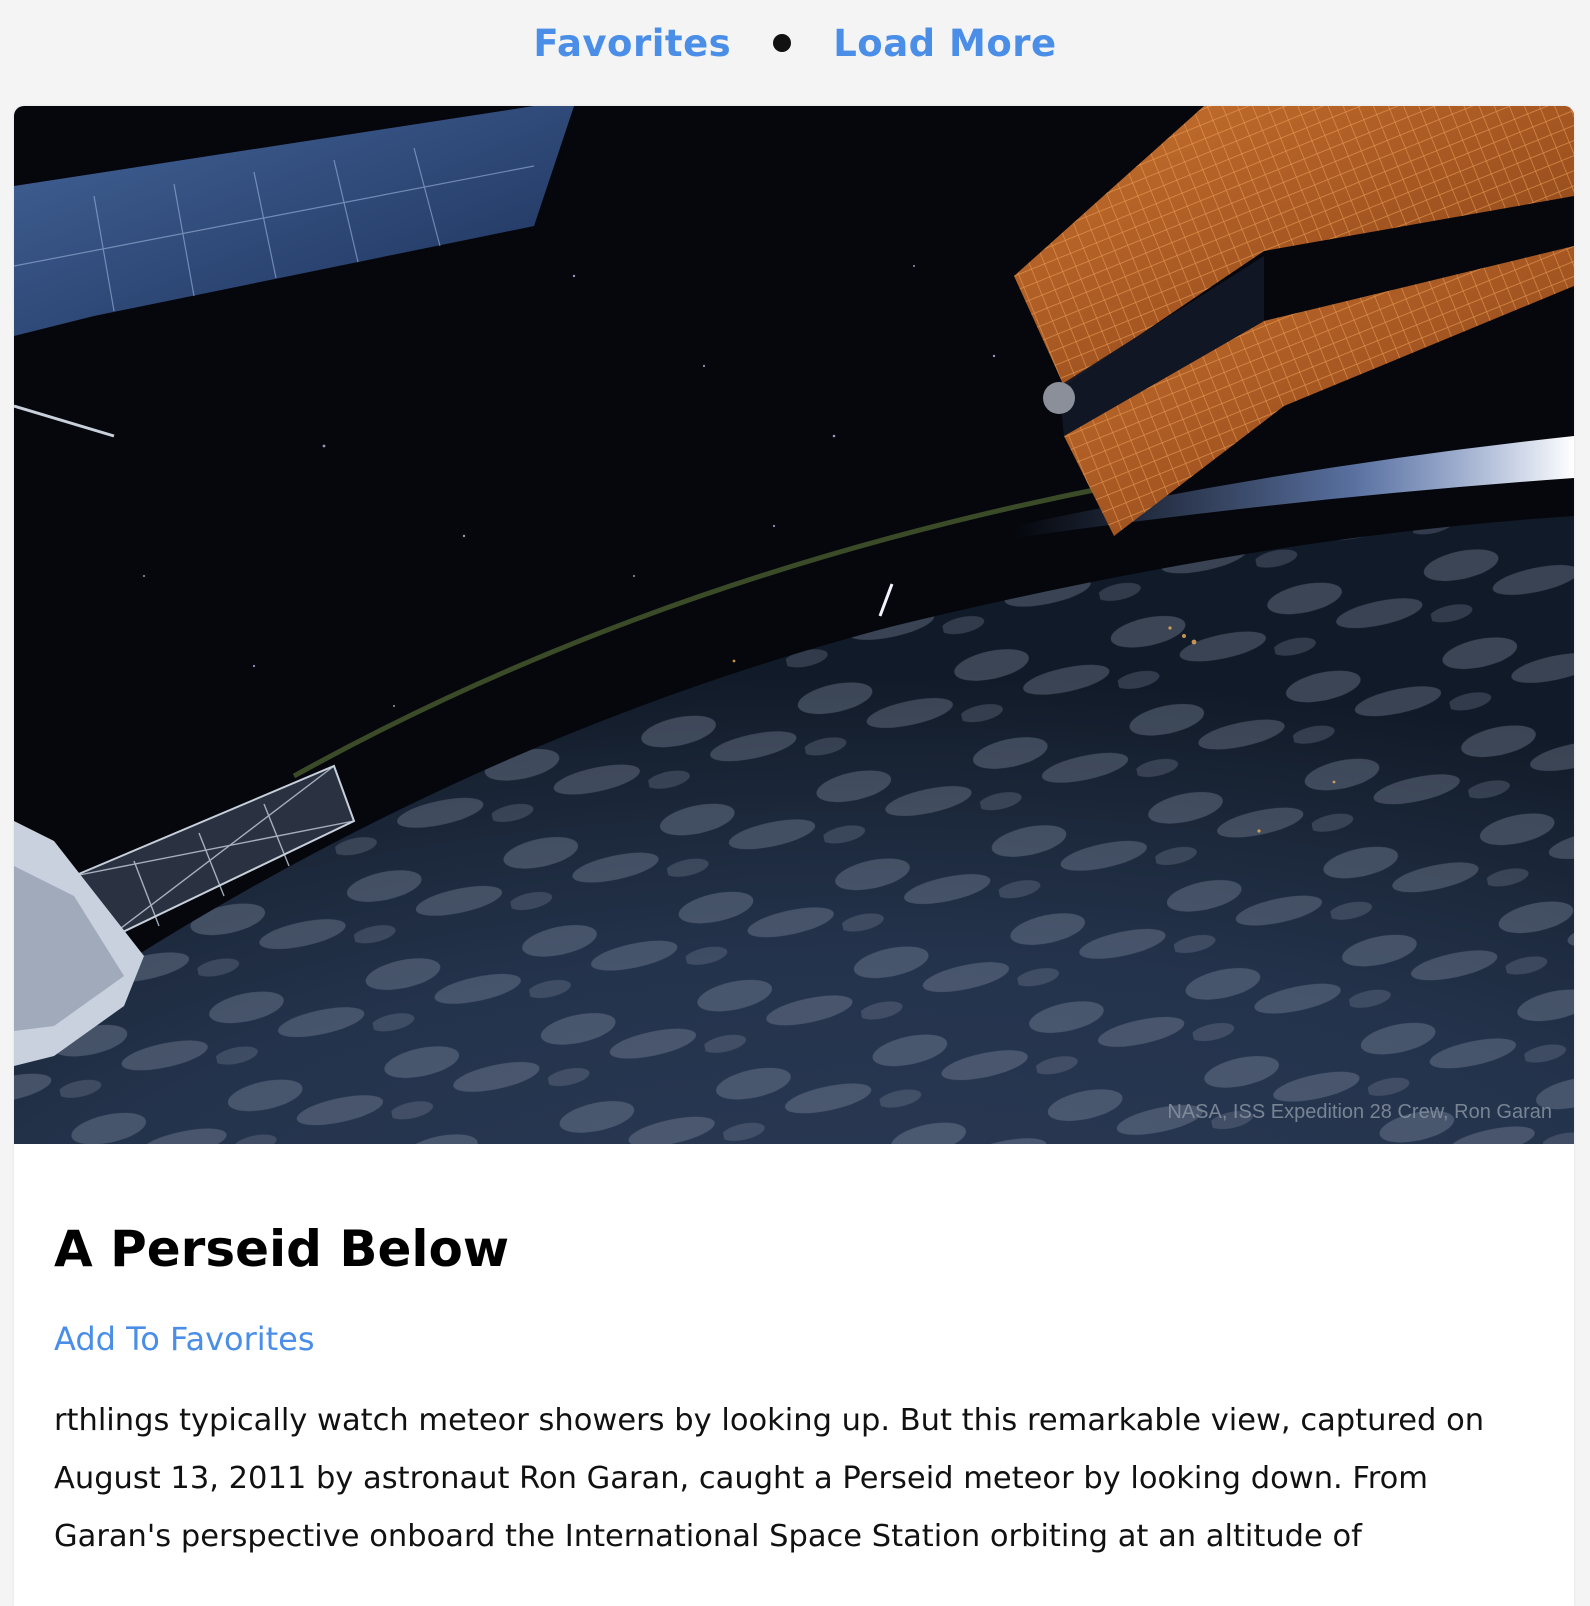  Describe the element at coordinates (184, 1339) in the screenshot. I see `add-to-favorites-link: Add To Favorites` at that location.